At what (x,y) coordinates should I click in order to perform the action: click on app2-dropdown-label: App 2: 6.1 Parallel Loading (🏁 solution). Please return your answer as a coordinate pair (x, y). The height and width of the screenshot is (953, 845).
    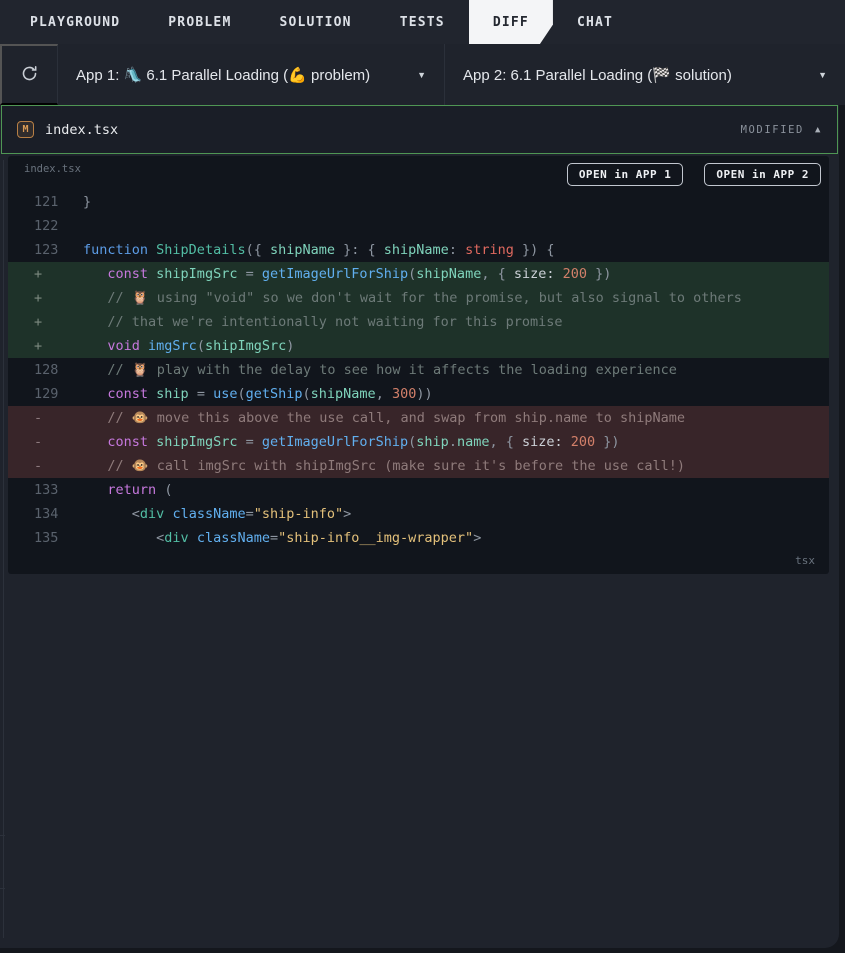
    Looking at the image, I should click on (597, 75).